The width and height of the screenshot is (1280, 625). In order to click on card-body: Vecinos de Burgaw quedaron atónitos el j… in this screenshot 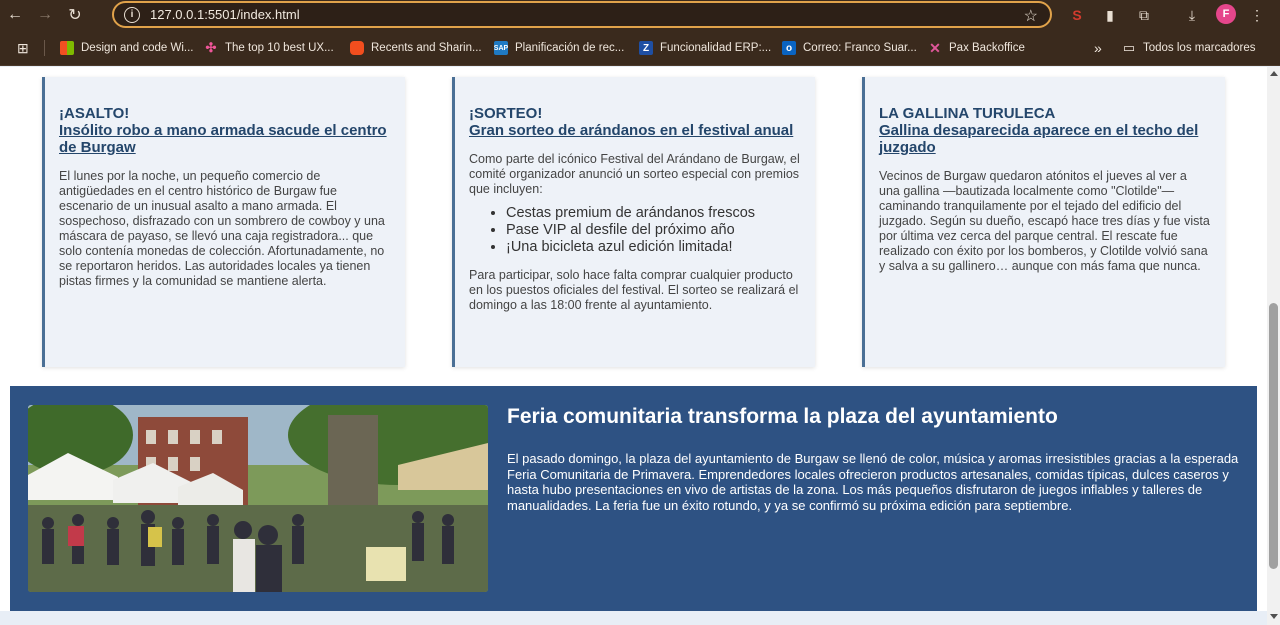, I will do `click(1044, 221)`.